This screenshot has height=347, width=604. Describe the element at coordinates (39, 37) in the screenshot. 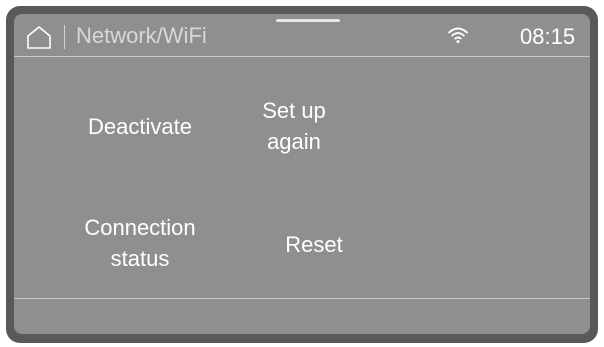

I see `home-icon` at that location.